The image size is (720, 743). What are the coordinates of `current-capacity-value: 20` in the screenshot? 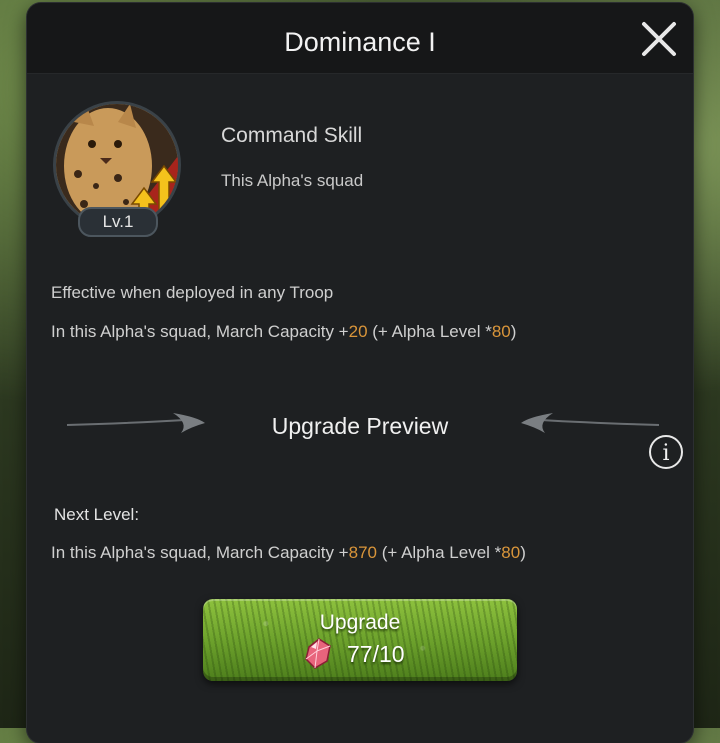 It's located at (358, 331).